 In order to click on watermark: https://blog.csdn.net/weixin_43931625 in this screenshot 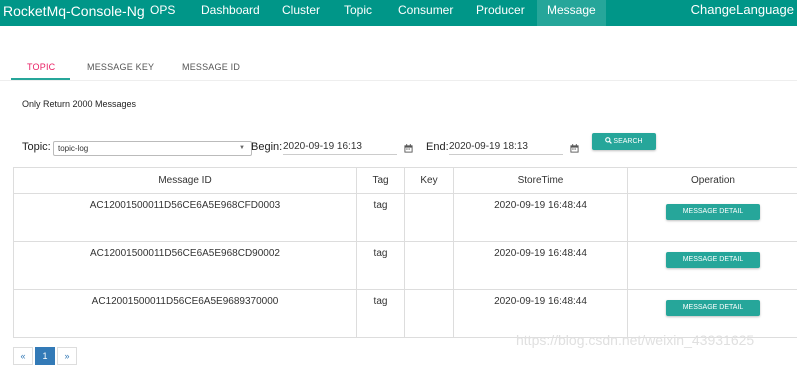, I will do `click(635, 340)`.